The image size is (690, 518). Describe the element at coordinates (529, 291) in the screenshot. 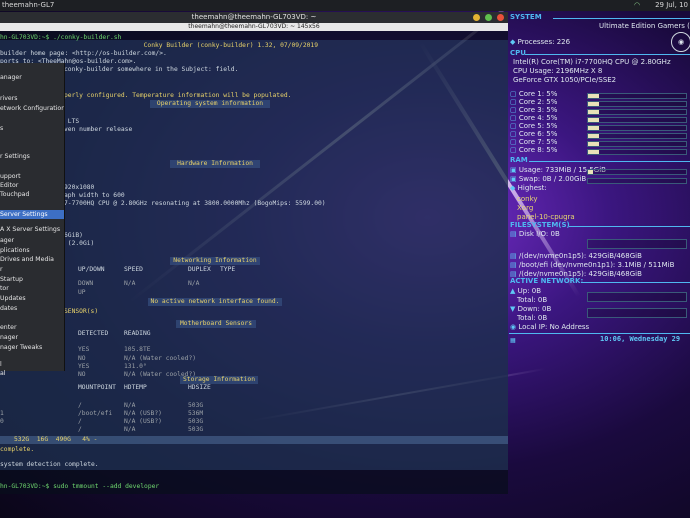

I see `up-text: Up: 0B` at that location.